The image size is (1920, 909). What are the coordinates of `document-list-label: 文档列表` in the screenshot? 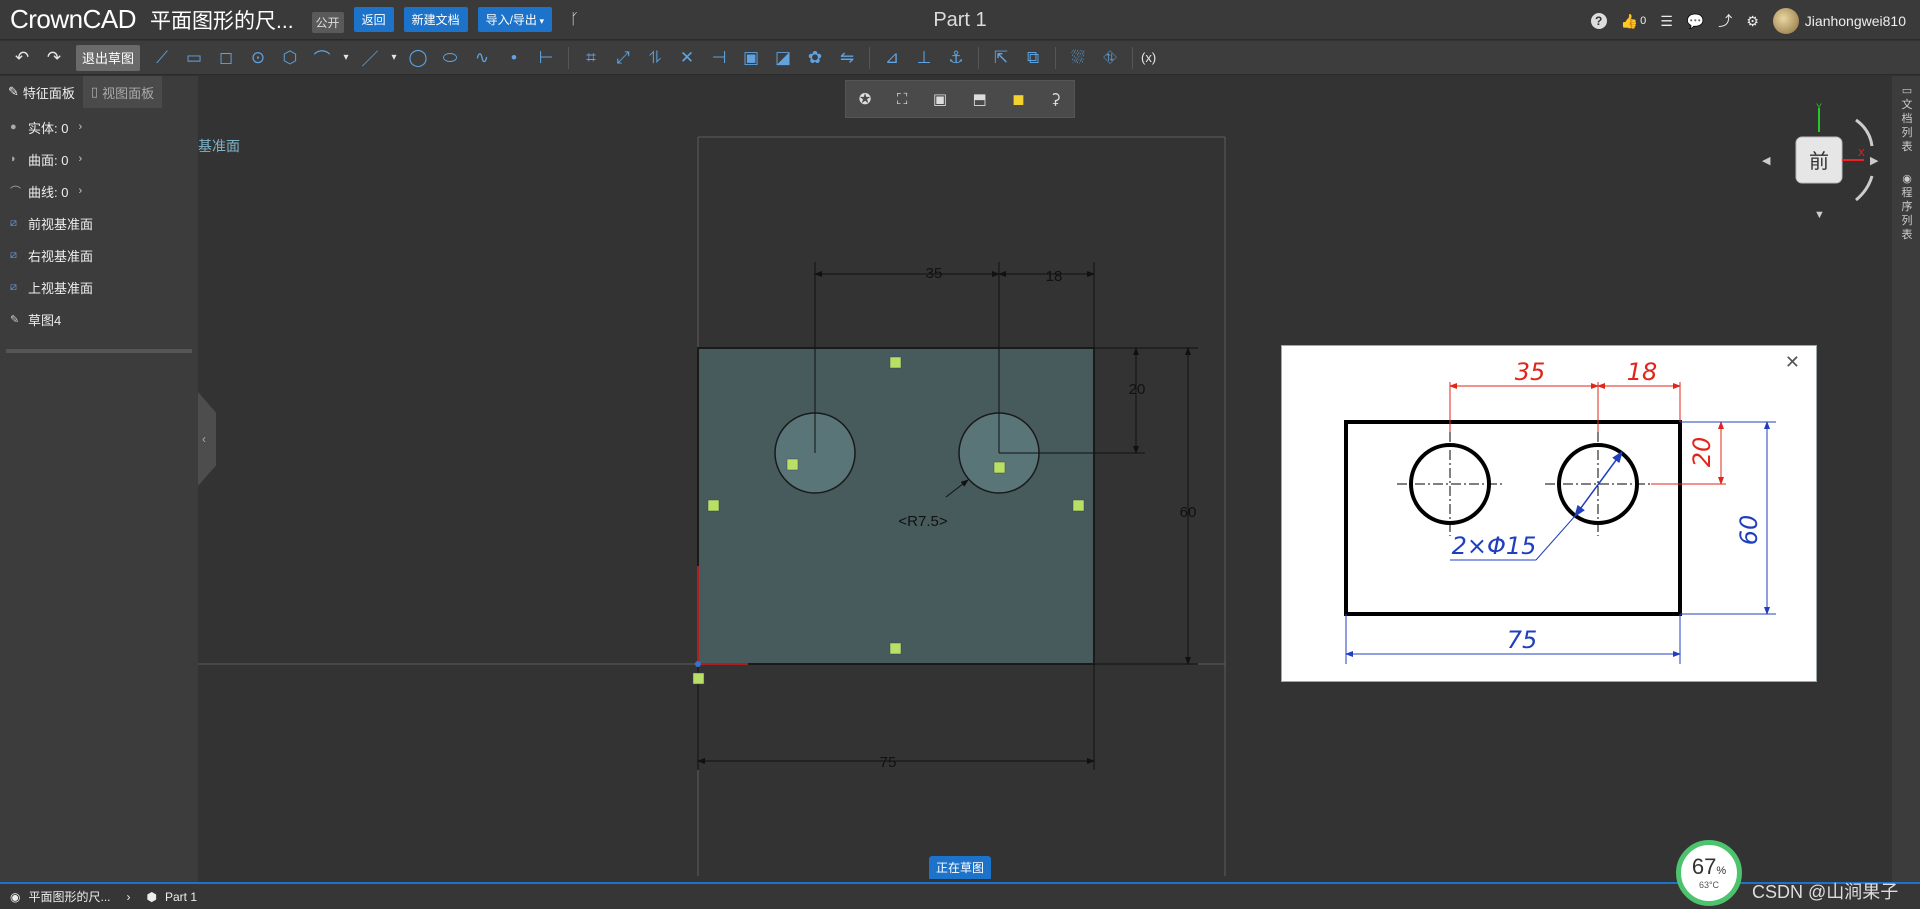 It's located at (1907, 126).